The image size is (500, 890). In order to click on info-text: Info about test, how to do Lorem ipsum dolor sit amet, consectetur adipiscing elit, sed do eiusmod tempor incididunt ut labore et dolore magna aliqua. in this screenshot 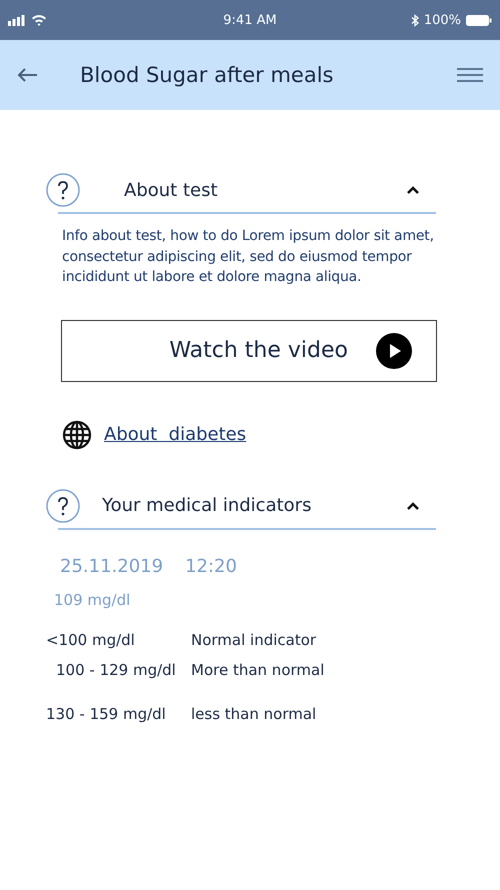, I will do `click(248, 257)`.